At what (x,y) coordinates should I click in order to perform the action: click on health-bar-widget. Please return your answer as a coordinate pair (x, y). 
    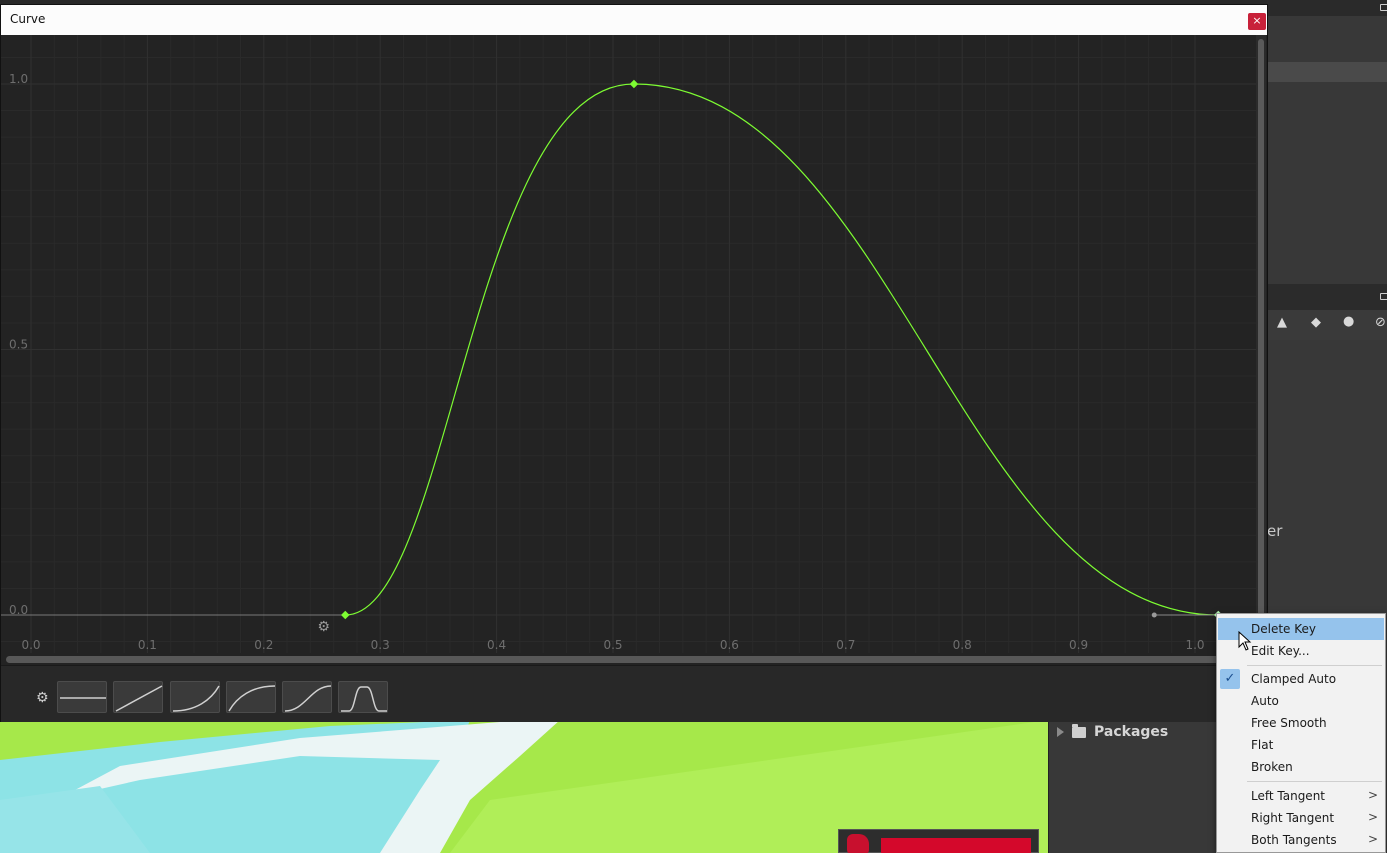
    Looking at the image, I should click on (938, 841).